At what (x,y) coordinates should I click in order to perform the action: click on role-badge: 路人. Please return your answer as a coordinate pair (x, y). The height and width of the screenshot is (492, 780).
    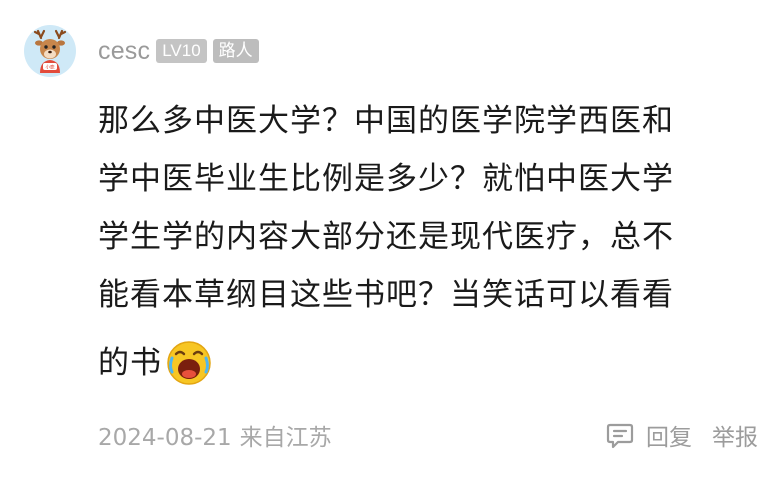
    Looking at the image, I should click on (235, 51).